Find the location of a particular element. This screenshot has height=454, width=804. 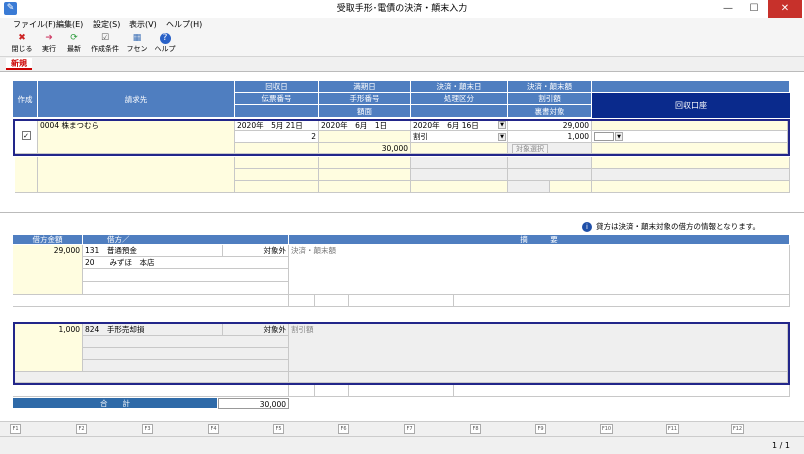

row2-c7 is located at coordinates (459, 163).